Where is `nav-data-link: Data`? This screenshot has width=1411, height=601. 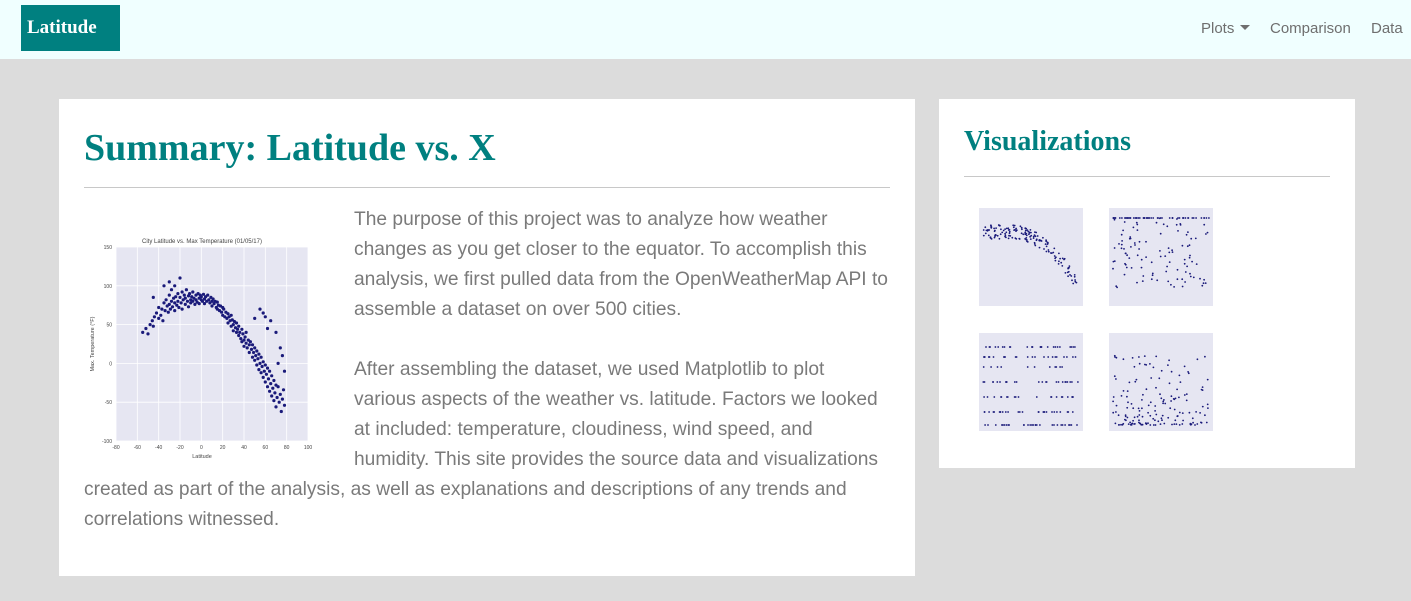 nav-data-link: Data is located at coordinates (1387, 29).